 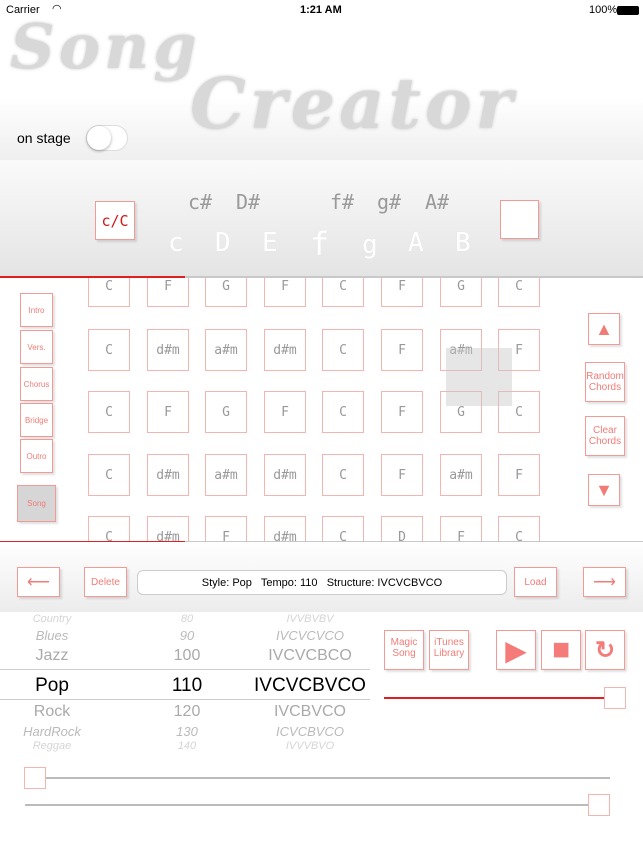 I want to click on itunes-library-button: iTunes Library, so click(x=449, y=650).